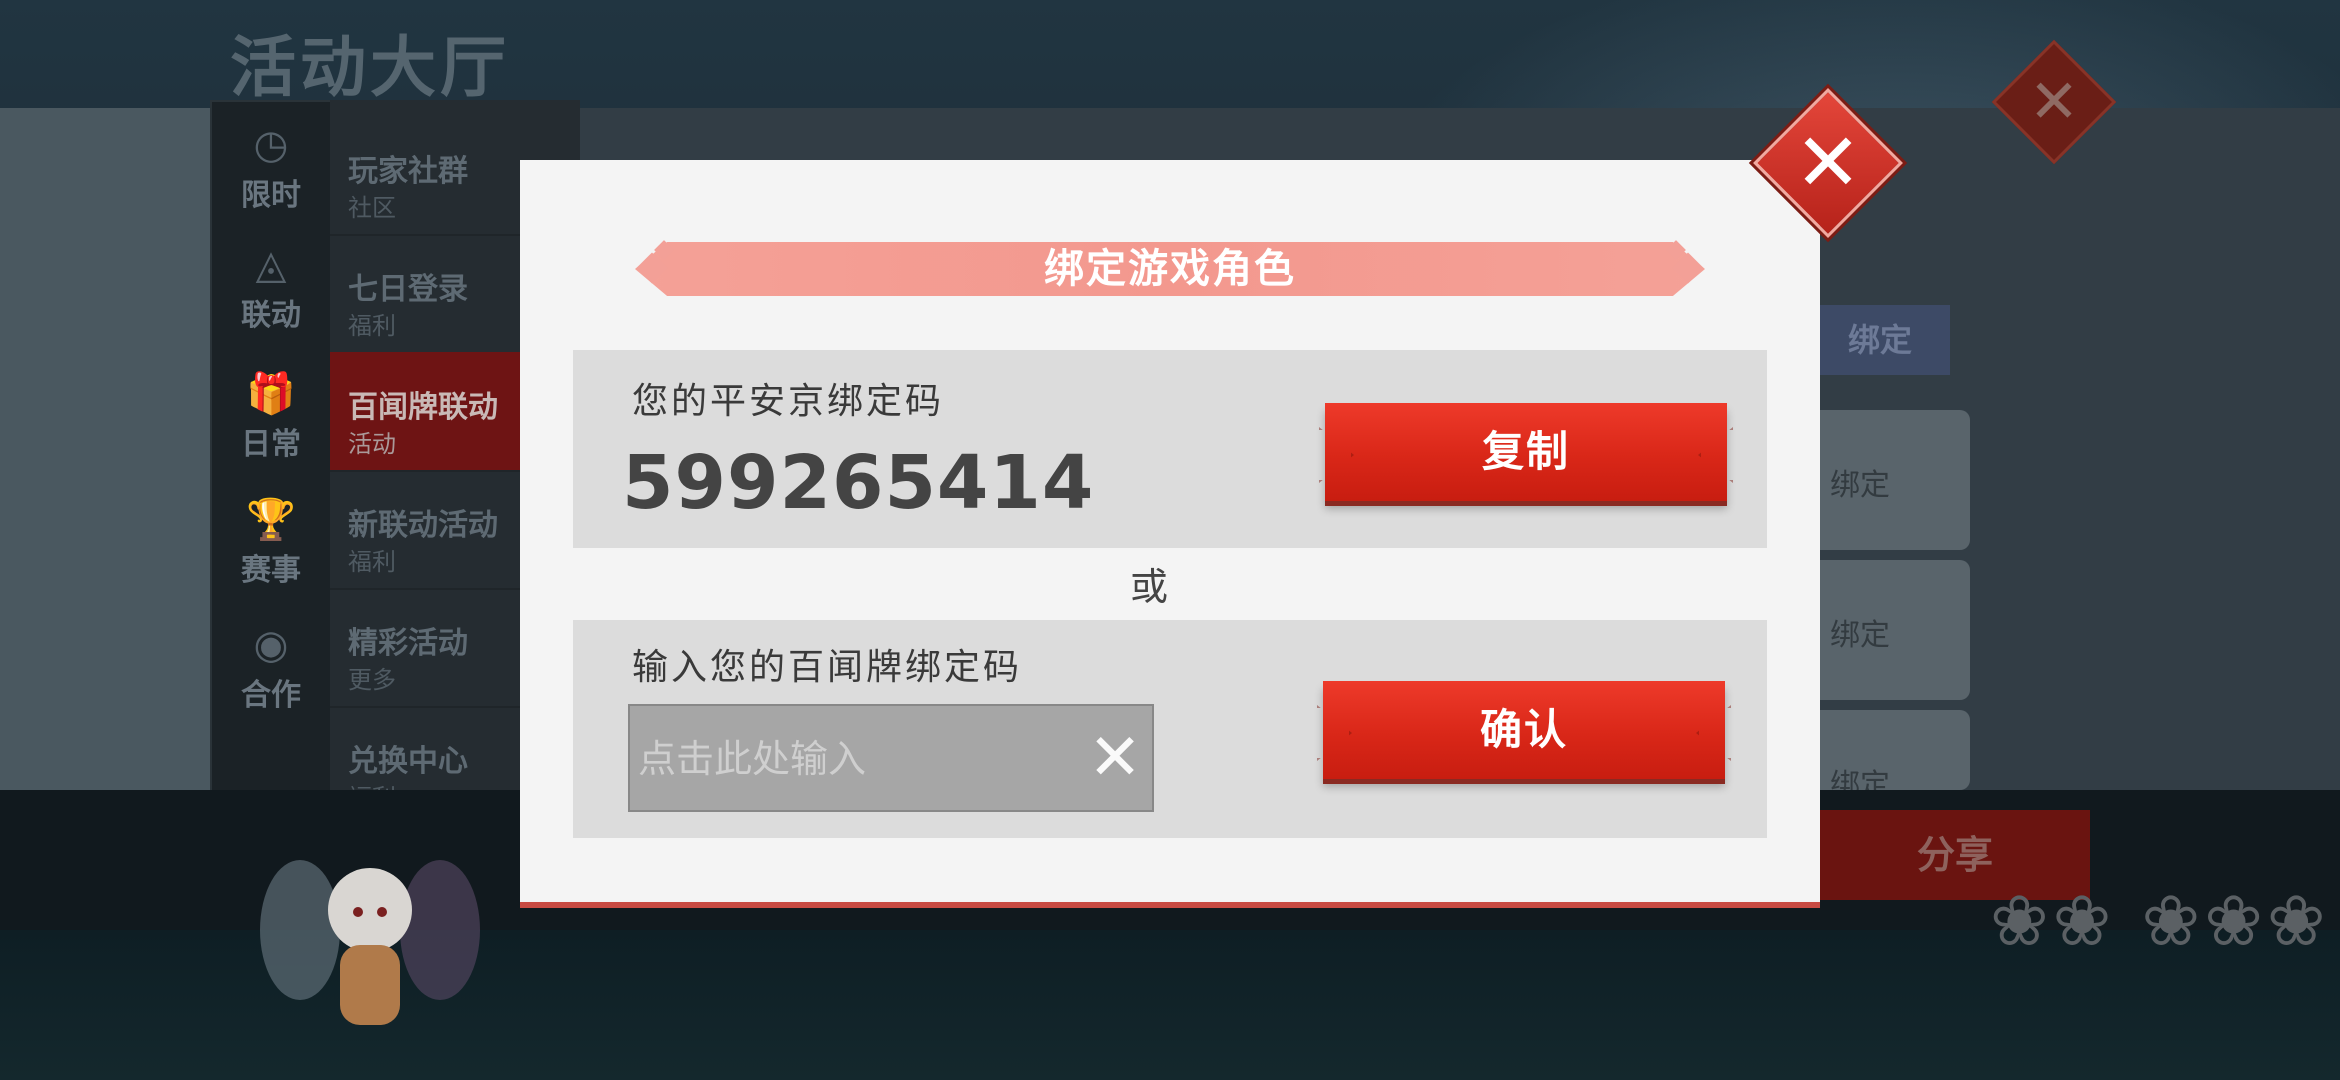  I want to click on gift-icon: 🎁, so click(271, 394).